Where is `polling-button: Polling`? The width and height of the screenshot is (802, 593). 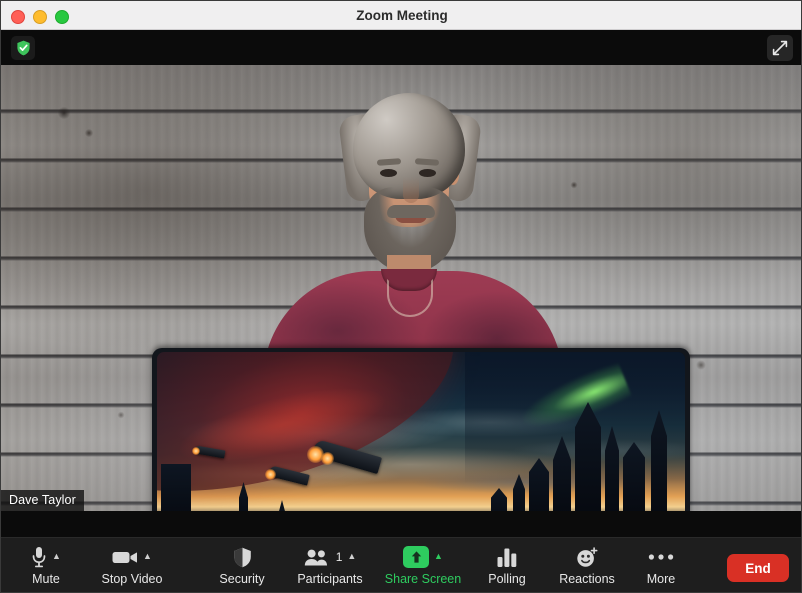 polling-button: Polling is located at coordinates (507, 568).